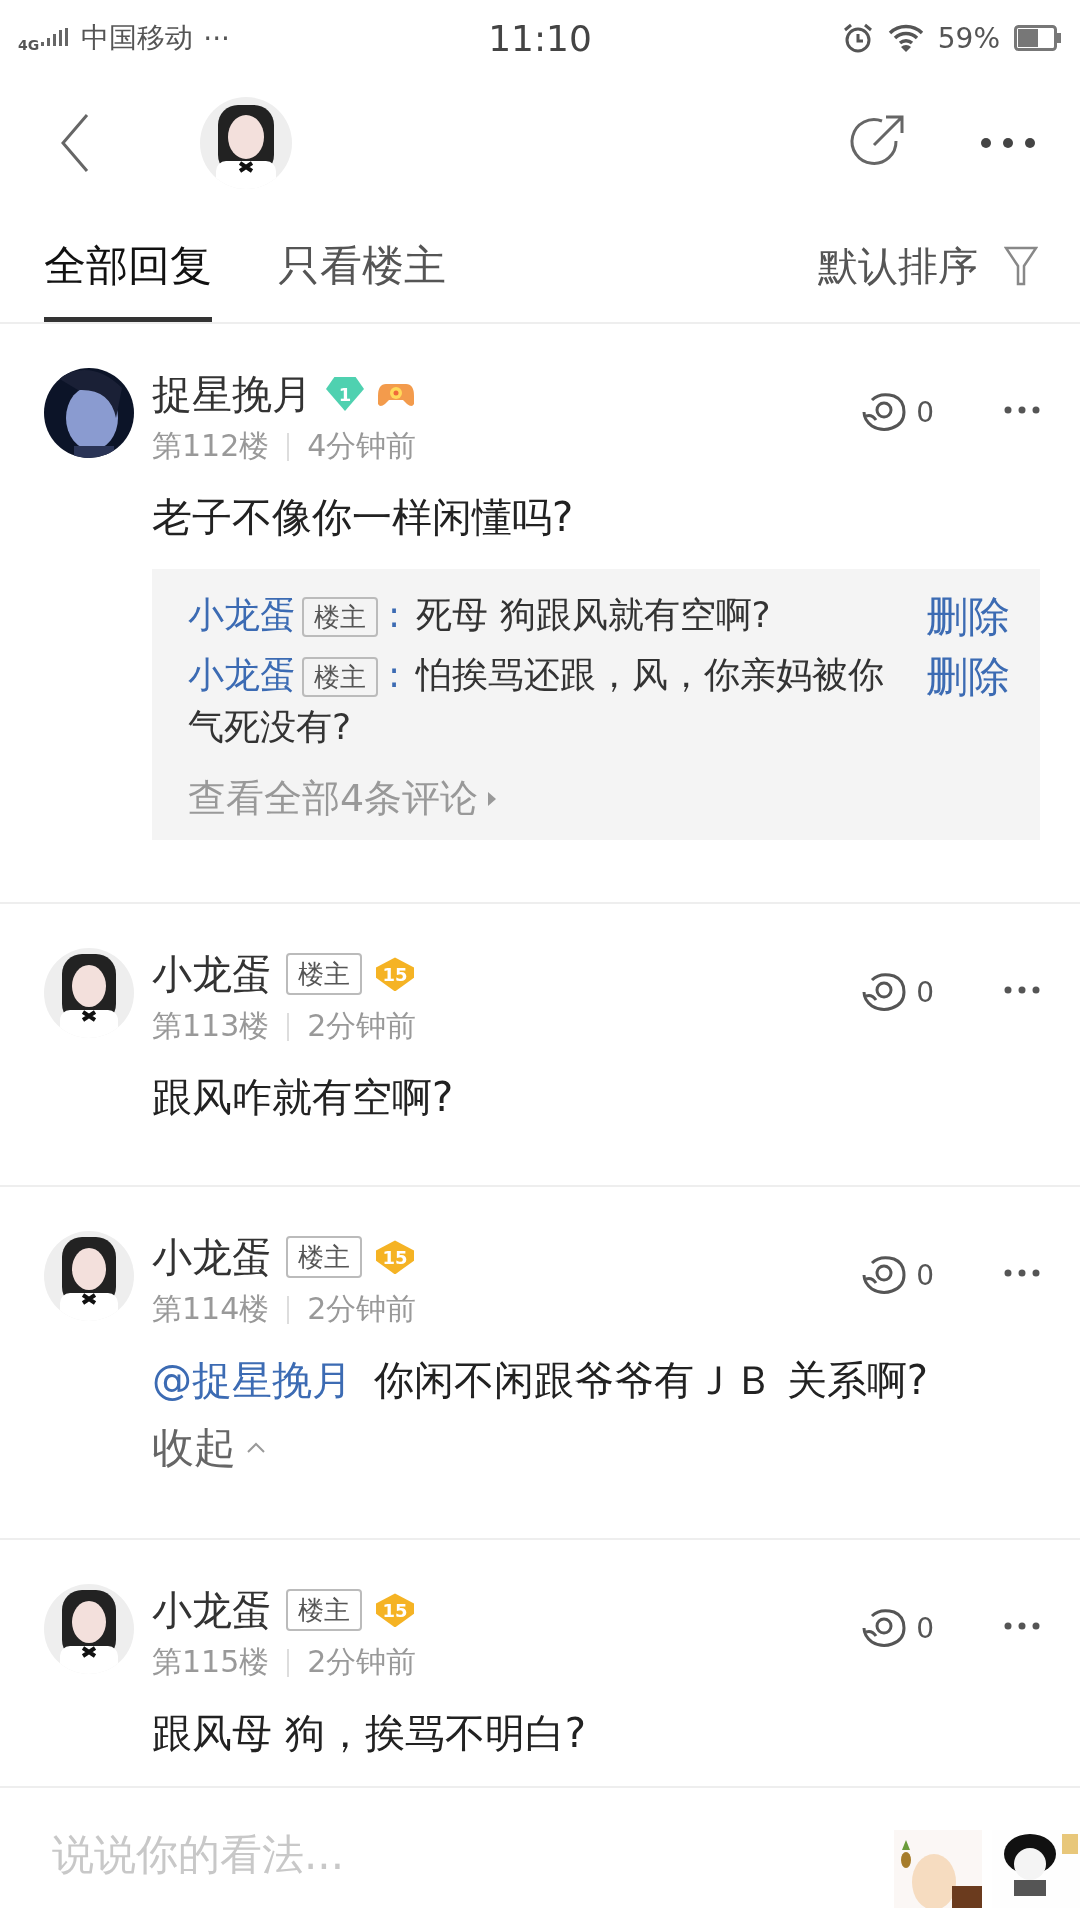 The height and width of the screenshot is (1920, 1080). What do you see at coordinates (216, 38) in the screenshot?
I see `more-notifications: ···` at bounding box center [216, 38].